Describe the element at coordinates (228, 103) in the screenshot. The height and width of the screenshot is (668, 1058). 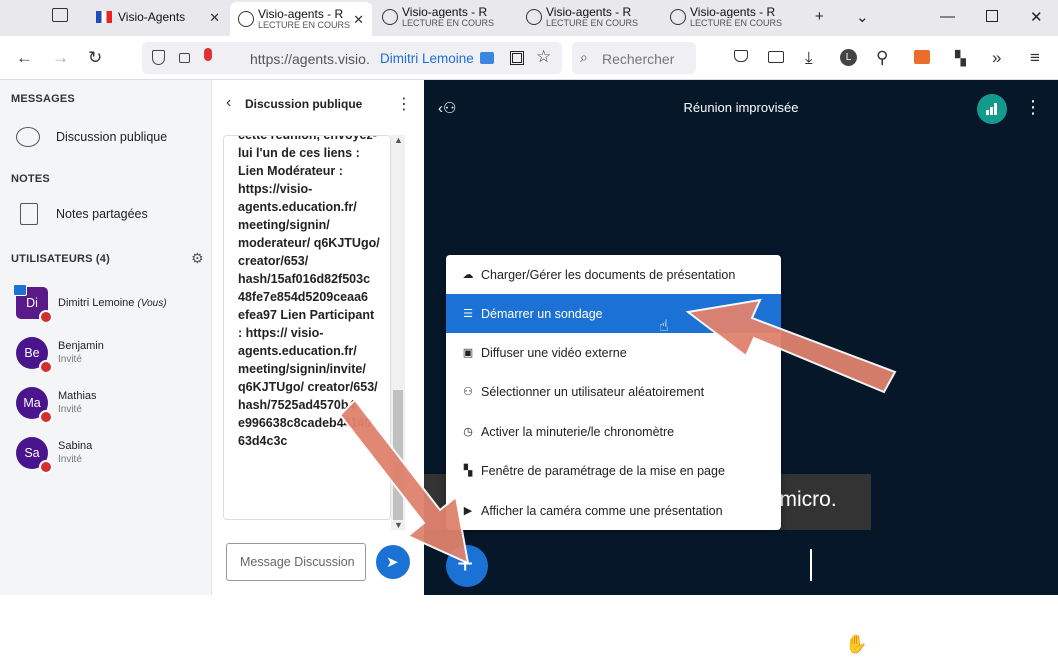
I see `chevron-left-icon: ‹` at that location.